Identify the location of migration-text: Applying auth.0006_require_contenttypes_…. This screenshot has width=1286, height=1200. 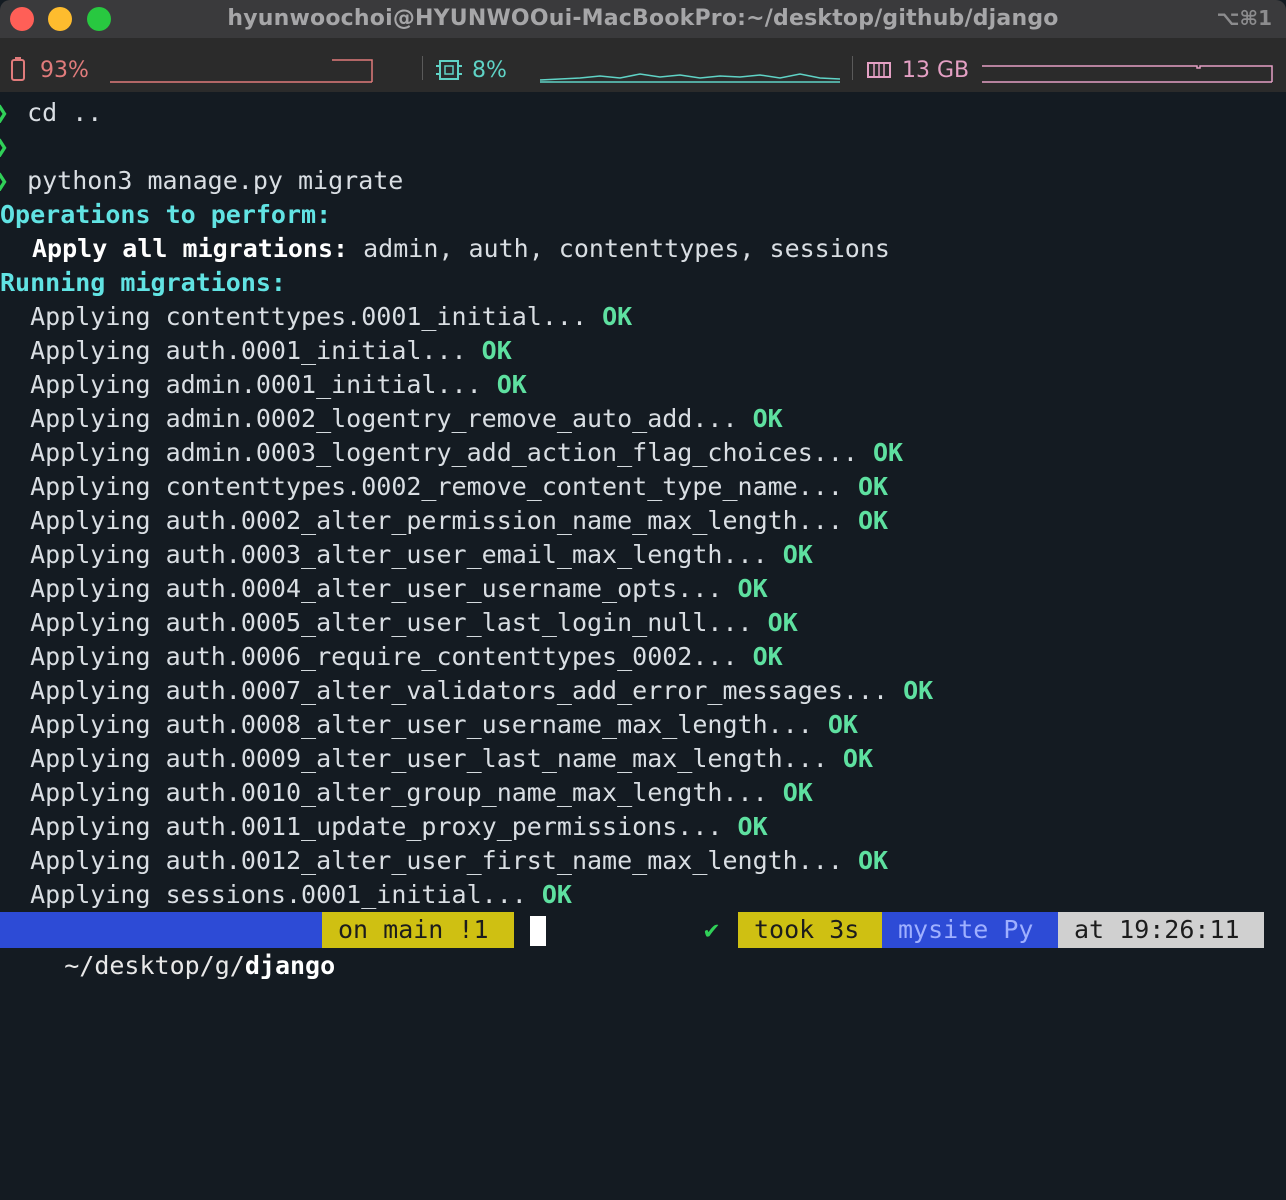
(369, 656).